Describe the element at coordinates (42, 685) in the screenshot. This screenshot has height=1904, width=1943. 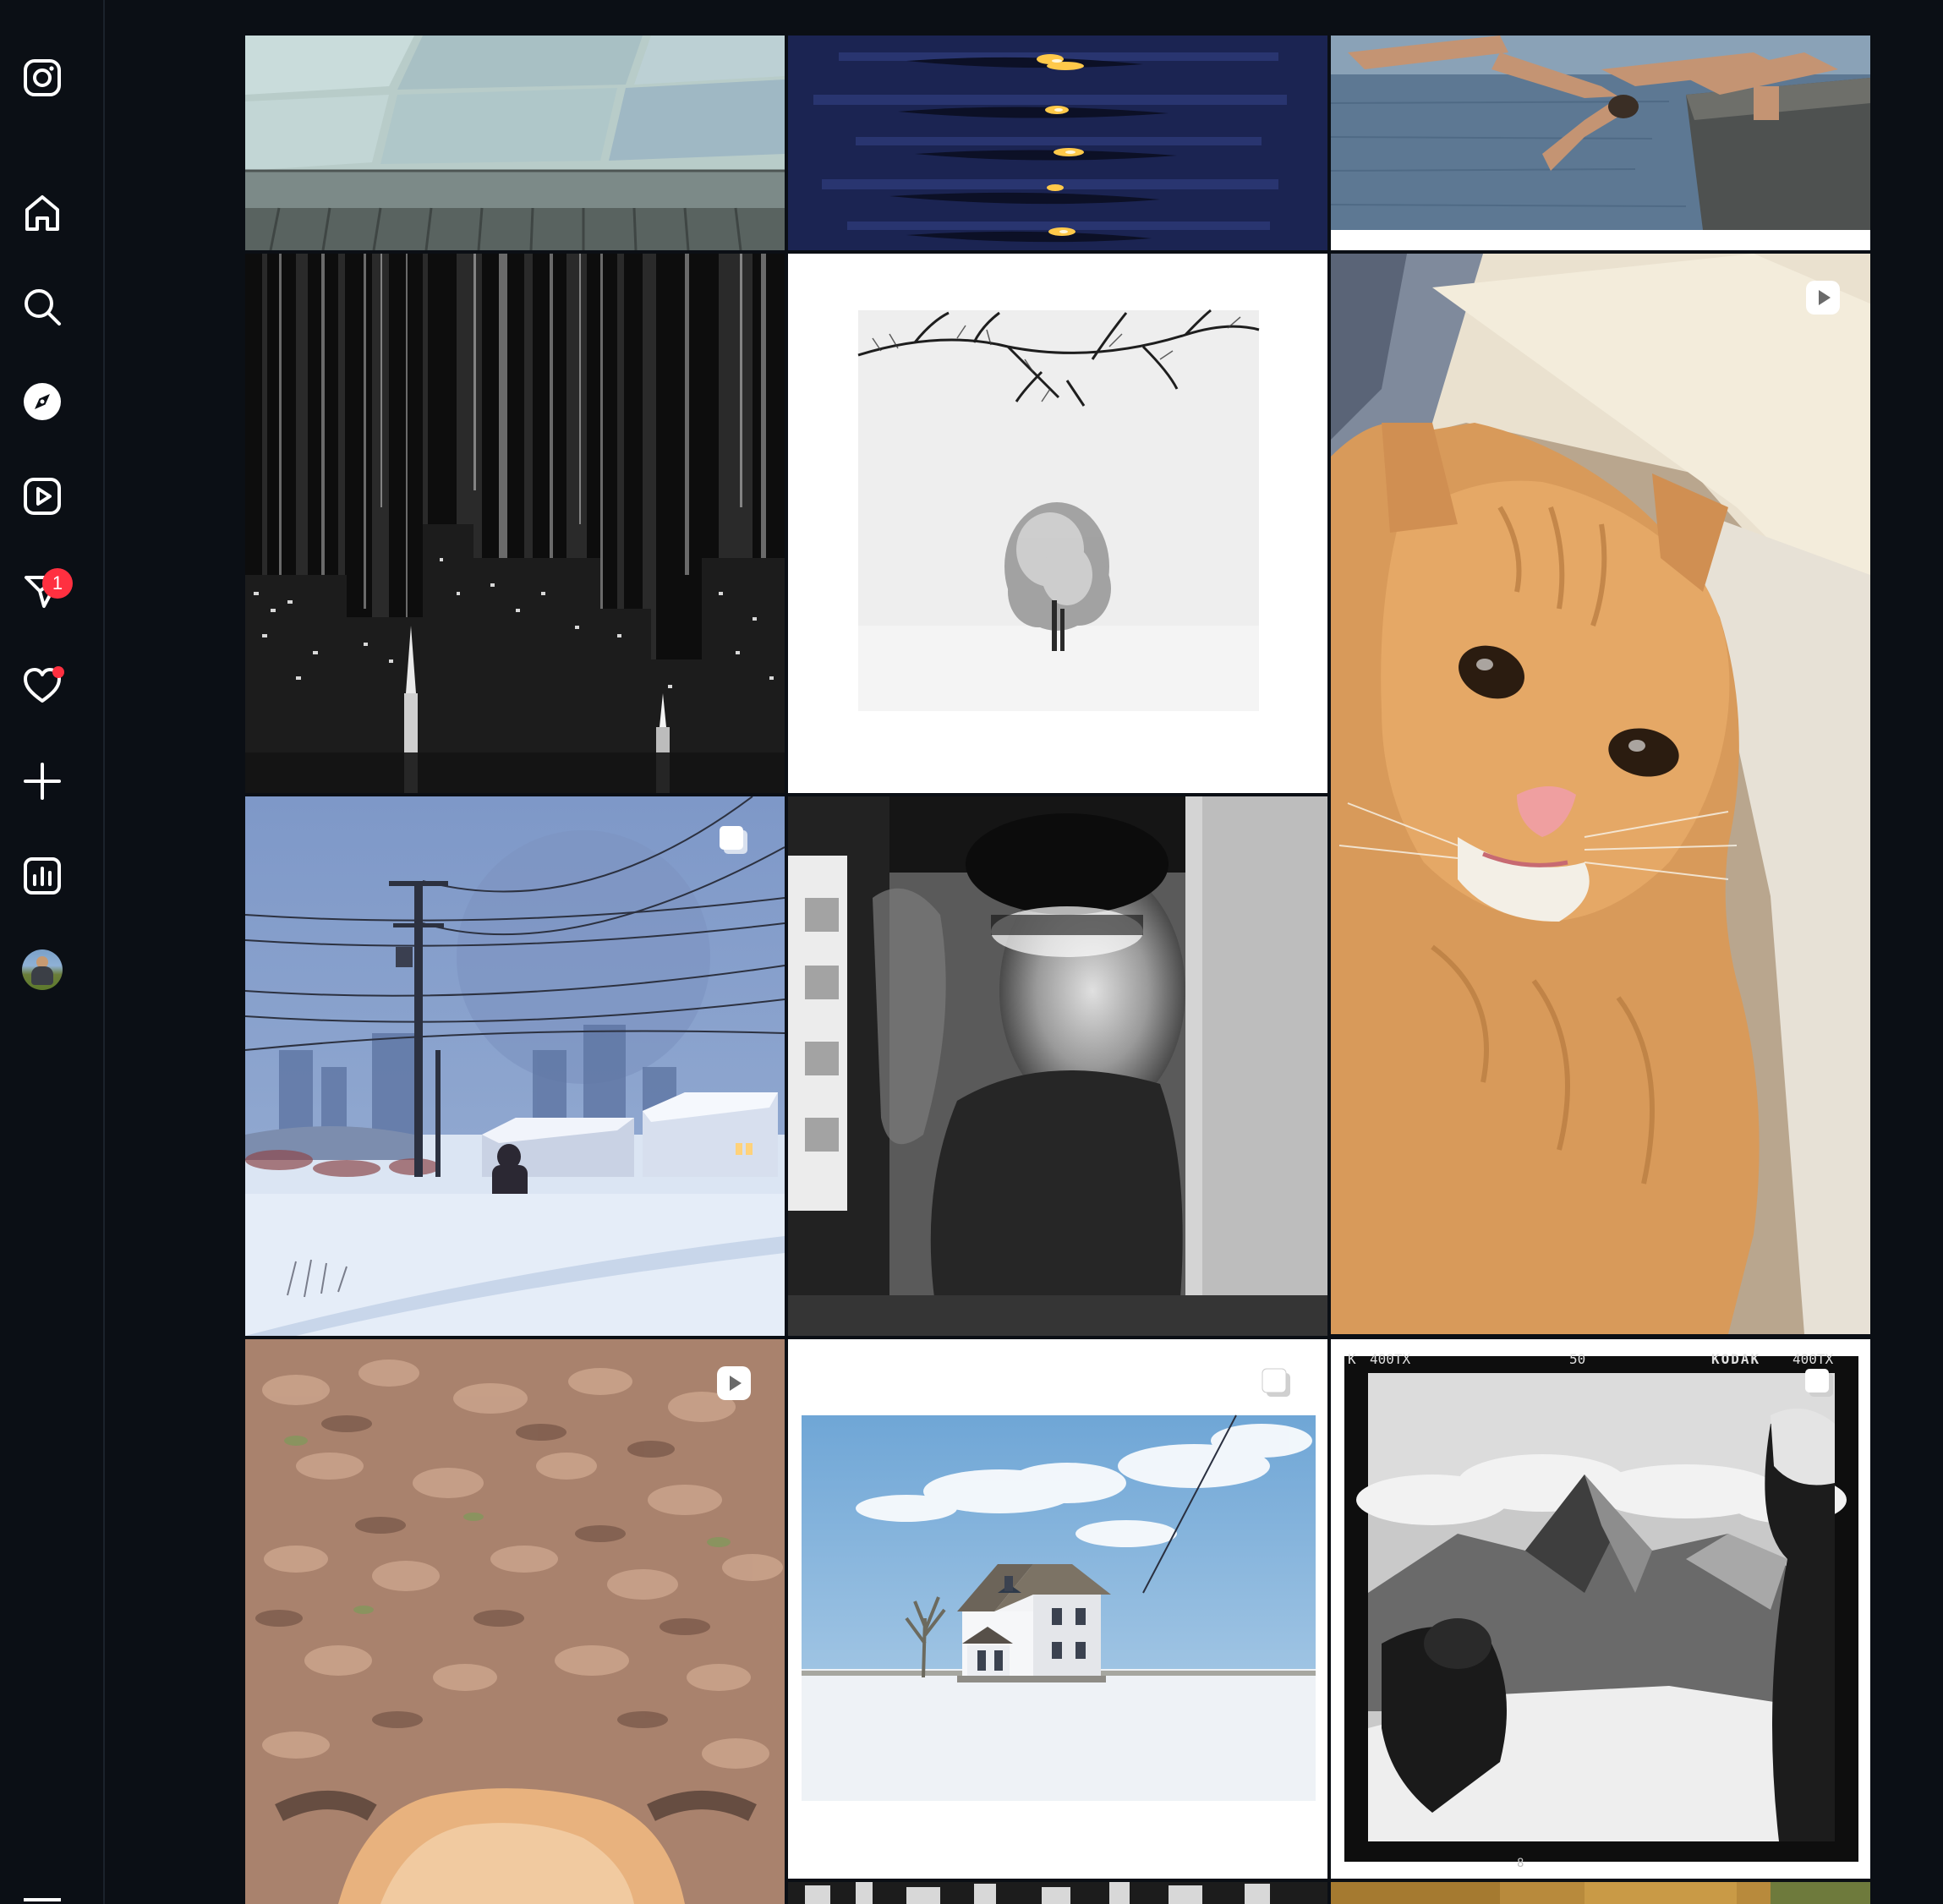
I see `nav-notifications` at that location.